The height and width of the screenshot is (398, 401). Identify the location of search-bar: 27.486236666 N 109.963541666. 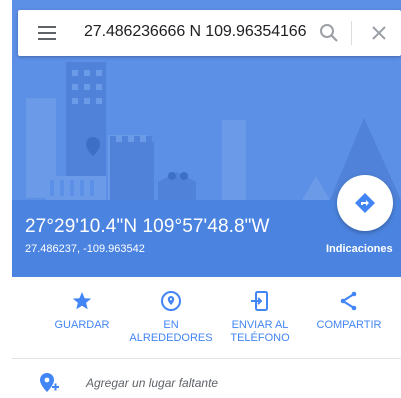
(209, 33).